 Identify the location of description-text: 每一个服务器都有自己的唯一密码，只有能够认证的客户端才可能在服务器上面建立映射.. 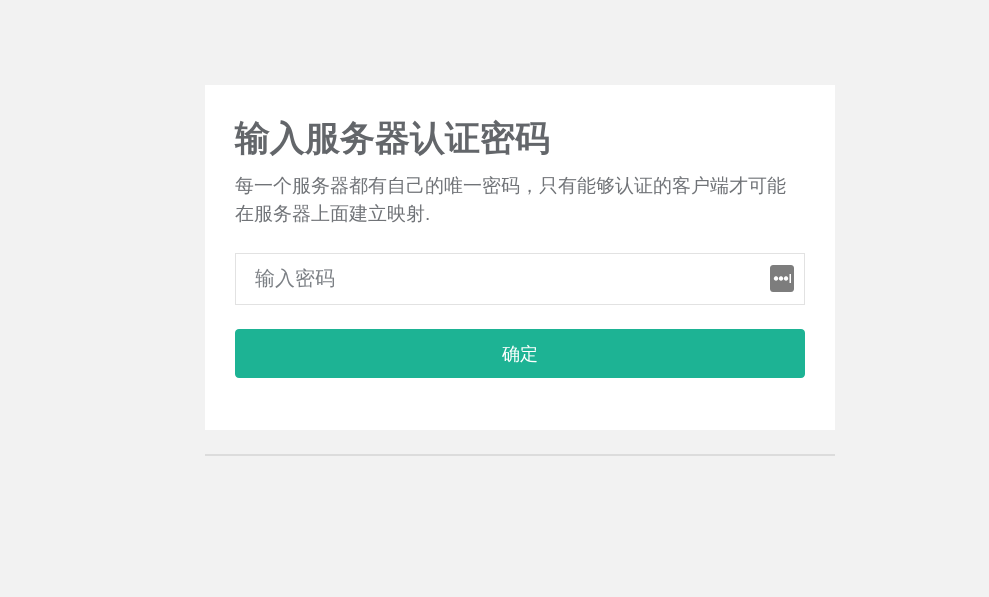
(511, 201).